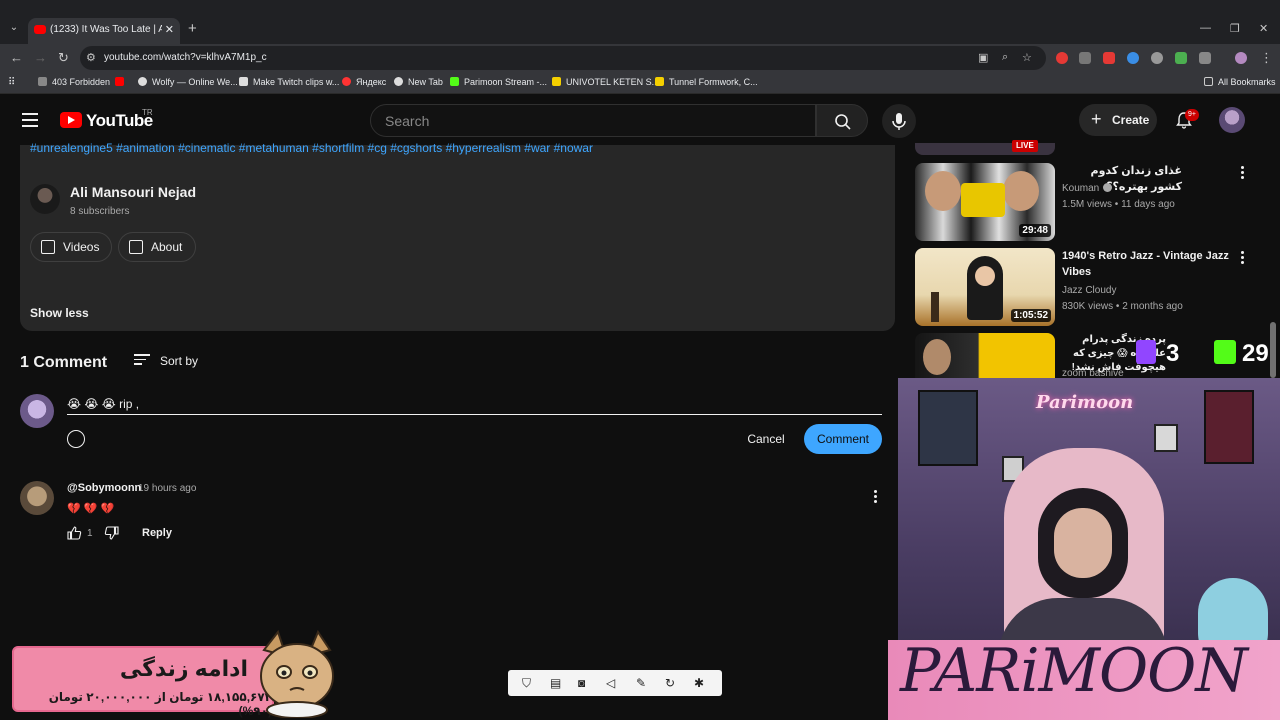 The width and height of the screenshot is (1280, 720). Describe the element at coordinates (142, 361) in the screenshot. I see `sort-icon` at that location.